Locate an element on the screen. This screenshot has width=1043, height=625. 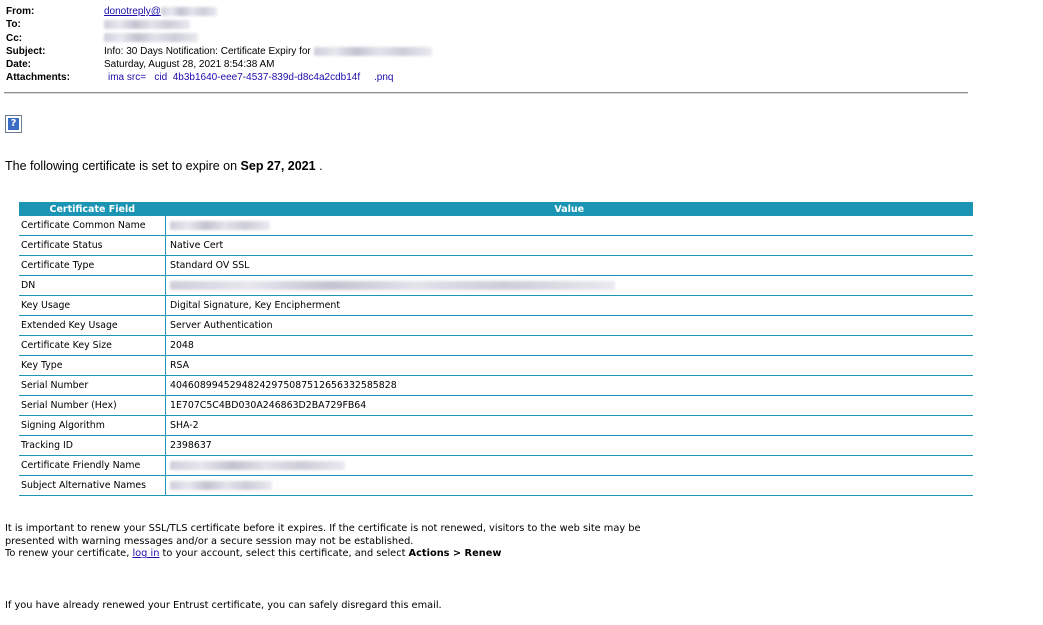
field-name: Serial Number (Hex) is located at coordinates (92, 405).